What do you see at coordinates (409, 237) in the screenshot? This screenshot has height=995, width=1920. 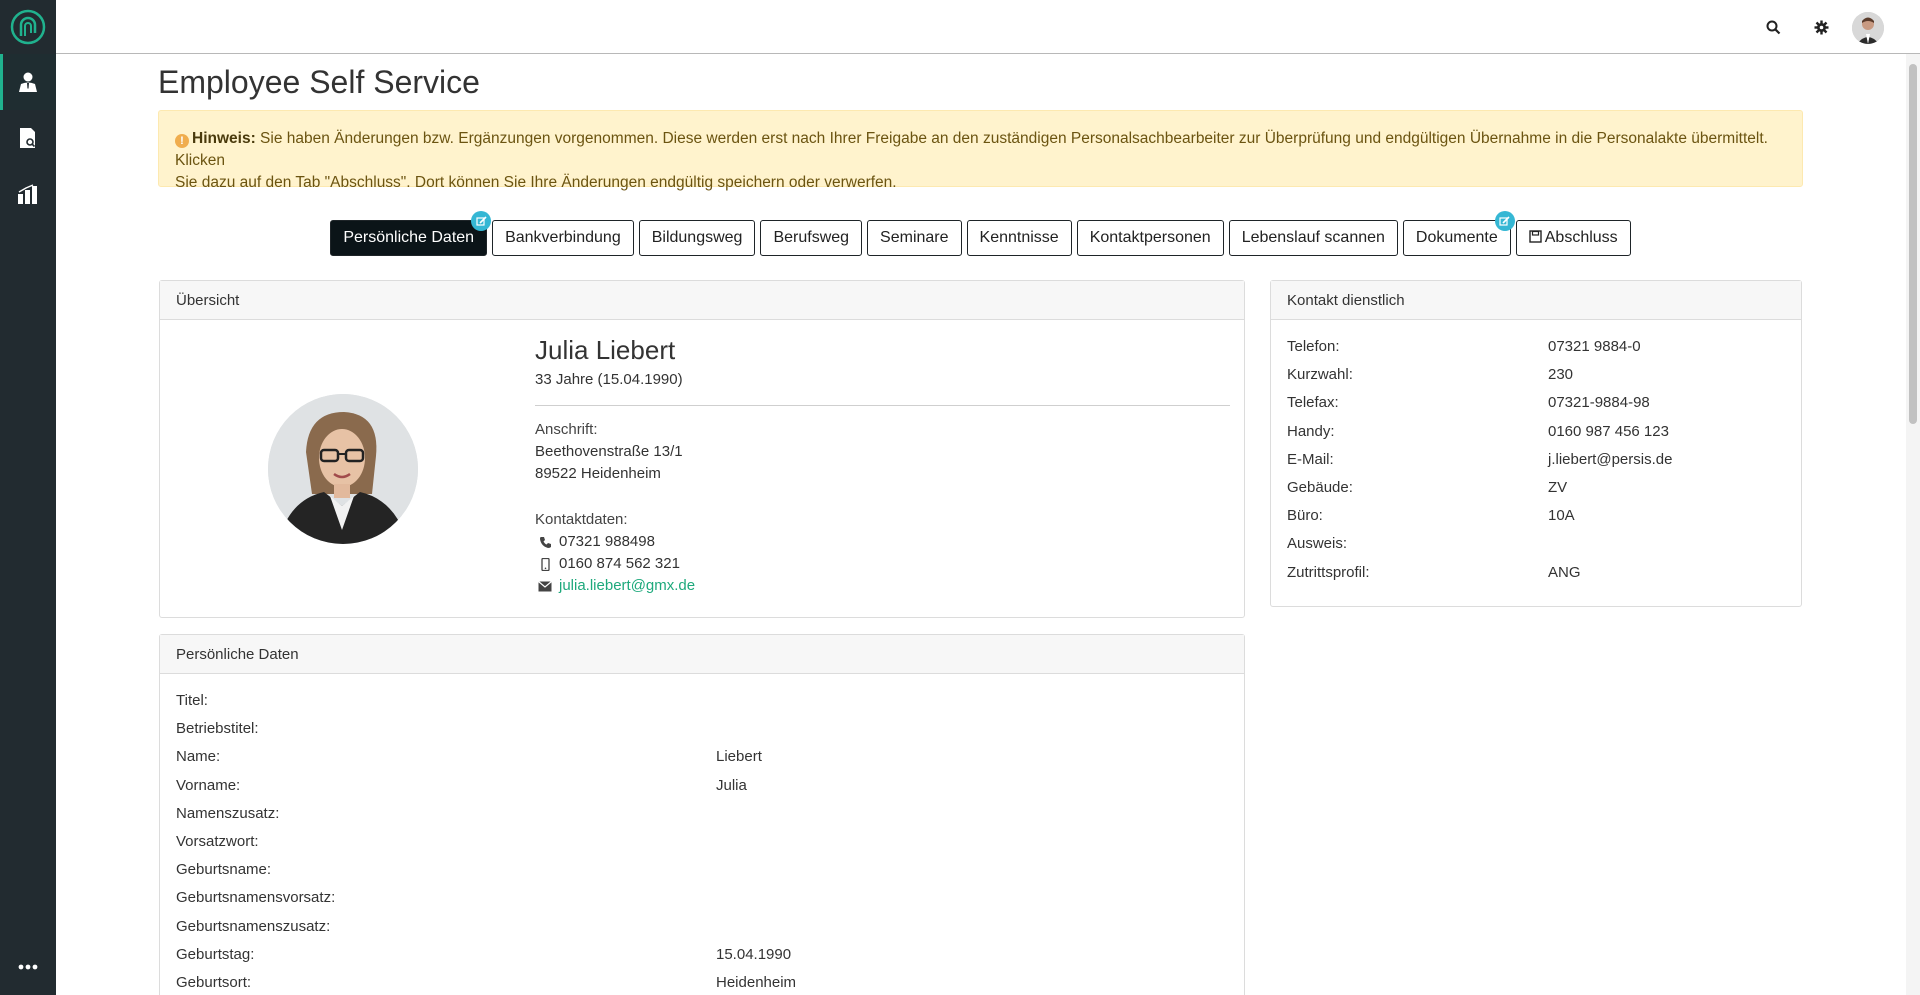 I see `tab-label: Persönliche Daten` at bounding box center [409, 237].